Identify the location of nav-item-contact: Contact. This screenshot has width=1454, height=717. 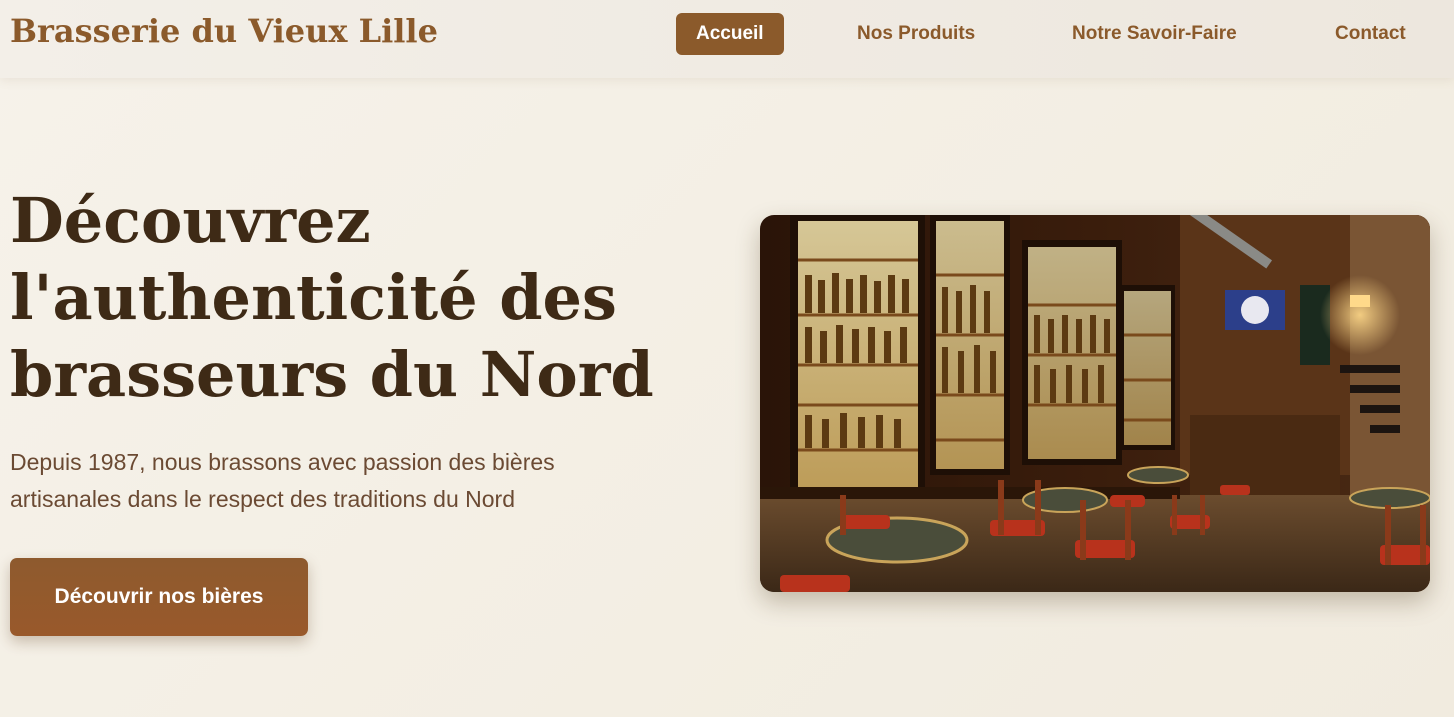
(1370, 34).